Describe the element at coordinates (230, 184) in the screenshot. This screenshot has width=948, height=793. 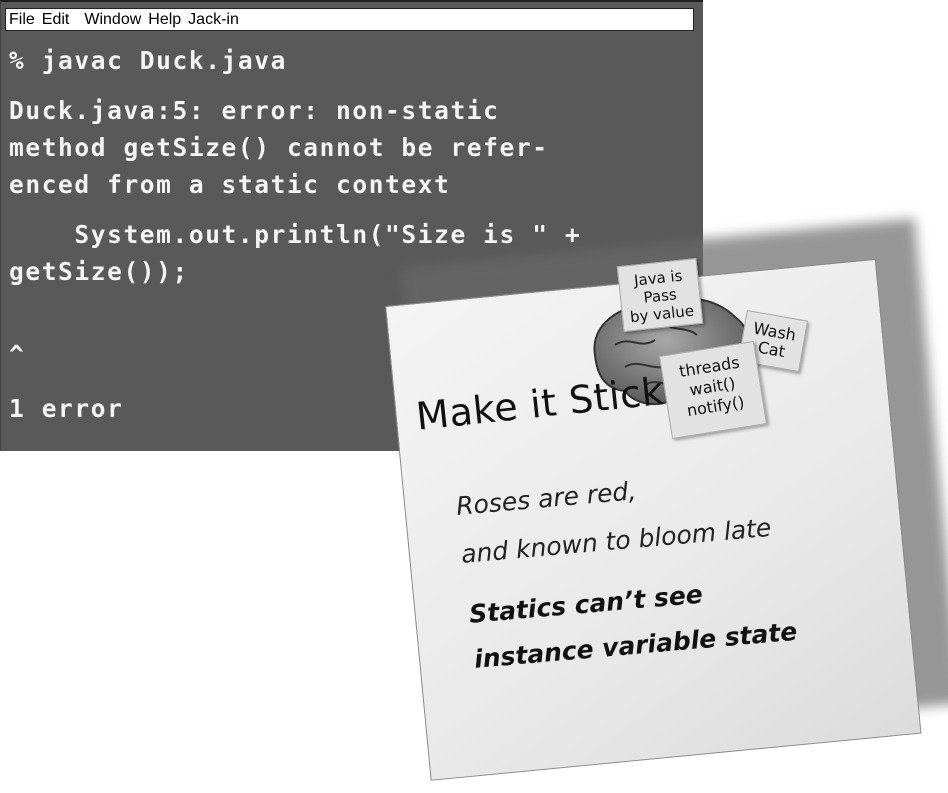
I see `error-line-3: enced from a static context` at that location.